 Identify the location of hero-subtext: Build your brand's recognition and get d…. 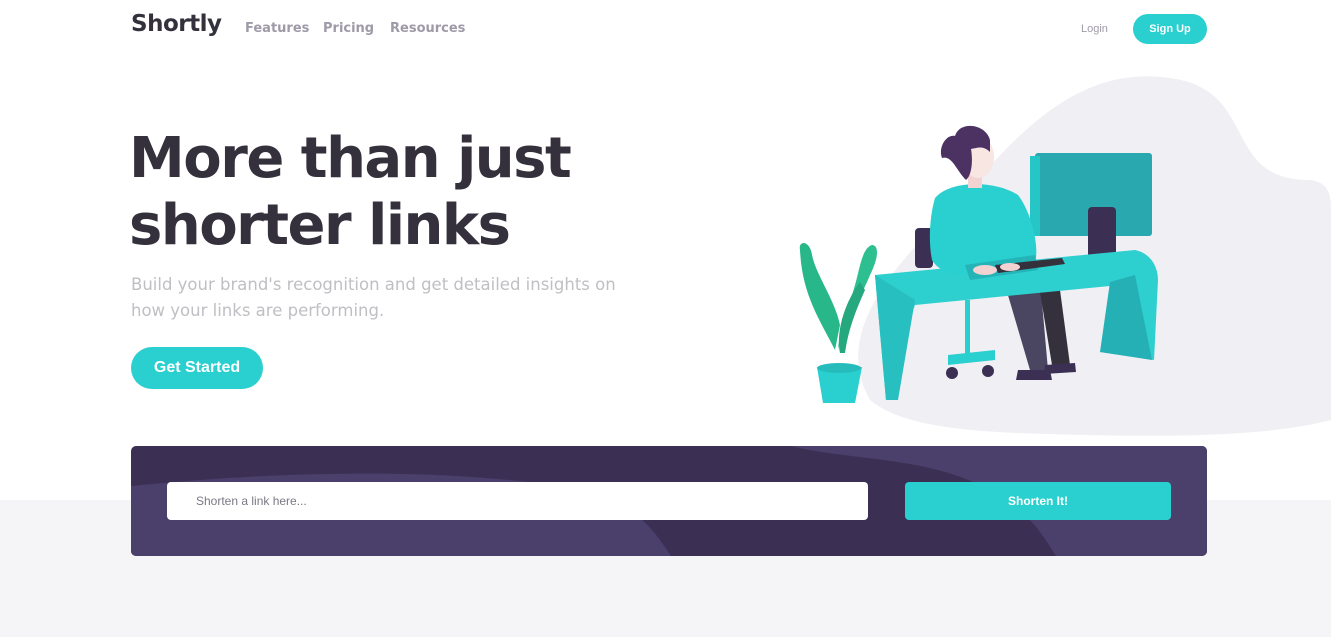
(373, 297).